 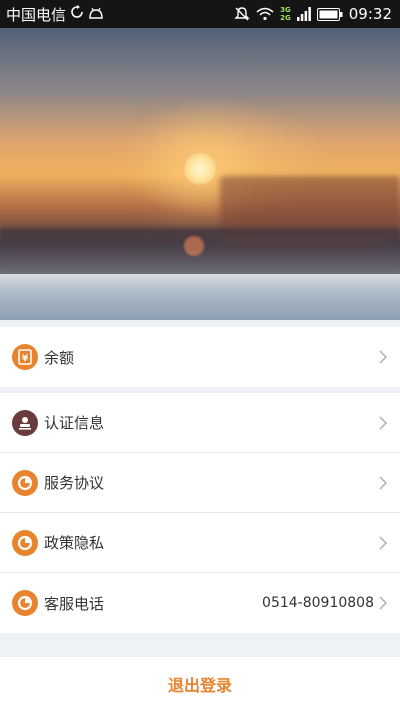 I want to click on status-bar: 中国电信 3G 2G 09:32, so click(x=200, y=14).